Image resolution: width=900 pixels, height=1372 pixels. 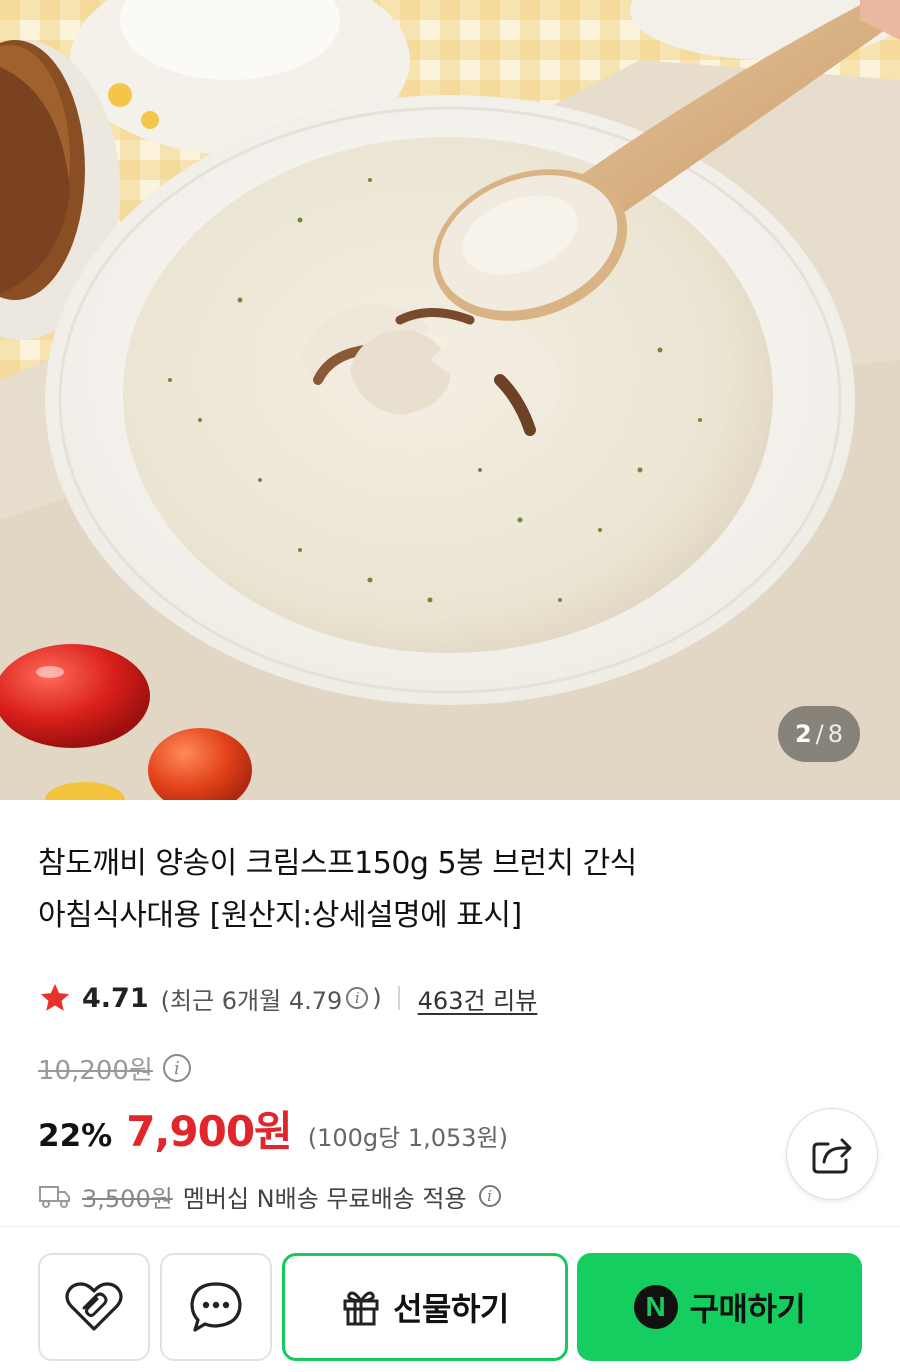 I want to click on unit-price: (100g당 1,053원), so click(x=407, y=1138).